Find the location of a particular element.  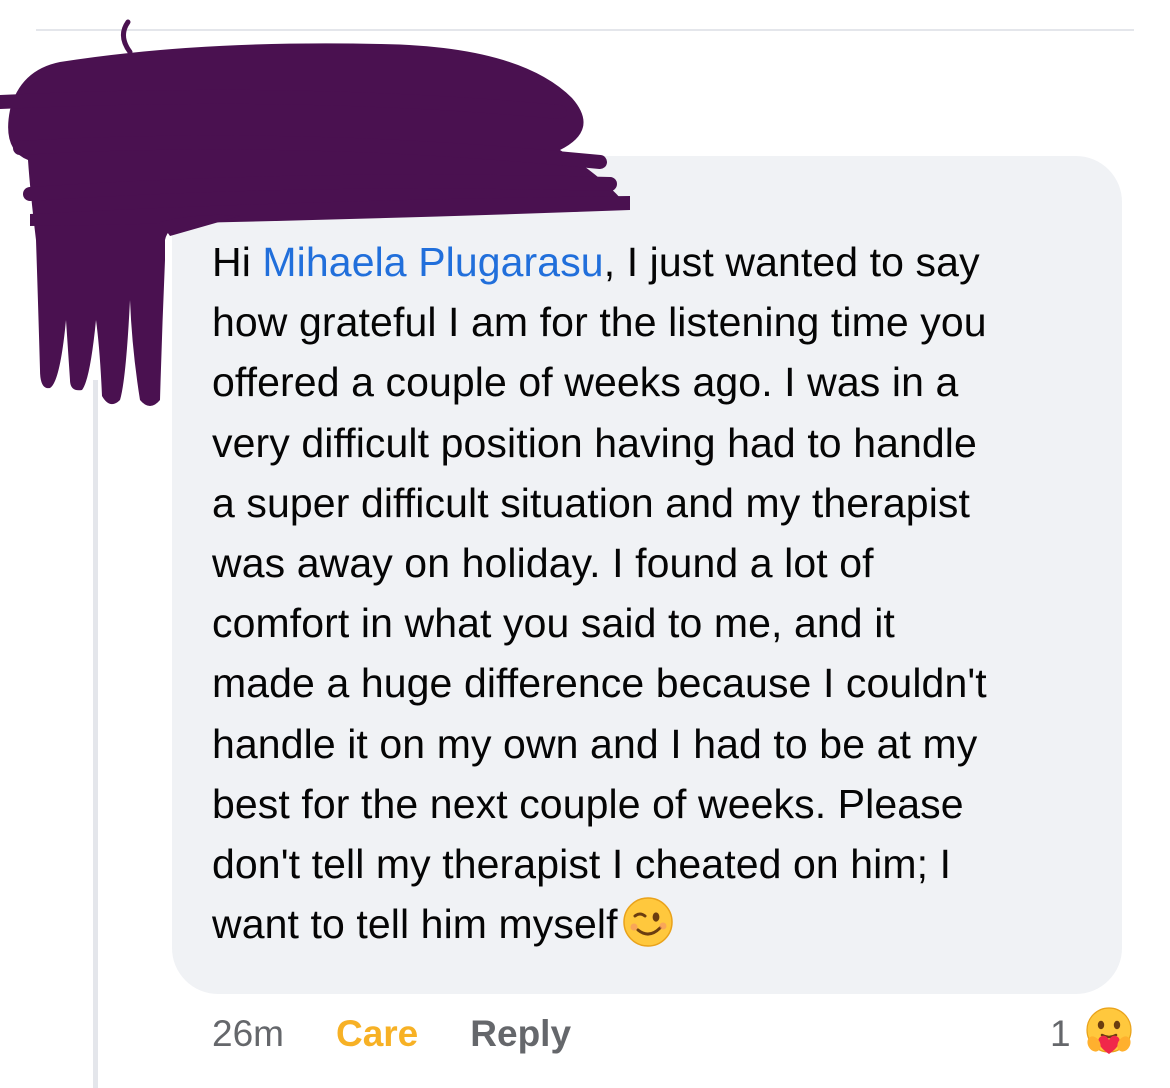

reaction-count: 1 is located at coordinates (1060, 1034).